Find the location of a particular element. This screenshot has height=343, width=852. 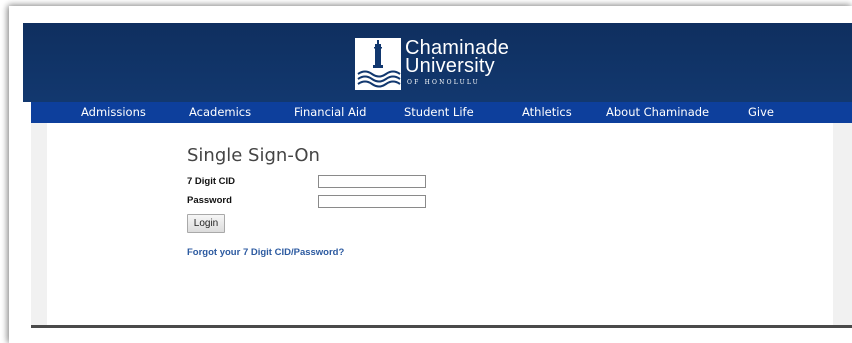

login-button: Login is located at coordinates (206, 223).